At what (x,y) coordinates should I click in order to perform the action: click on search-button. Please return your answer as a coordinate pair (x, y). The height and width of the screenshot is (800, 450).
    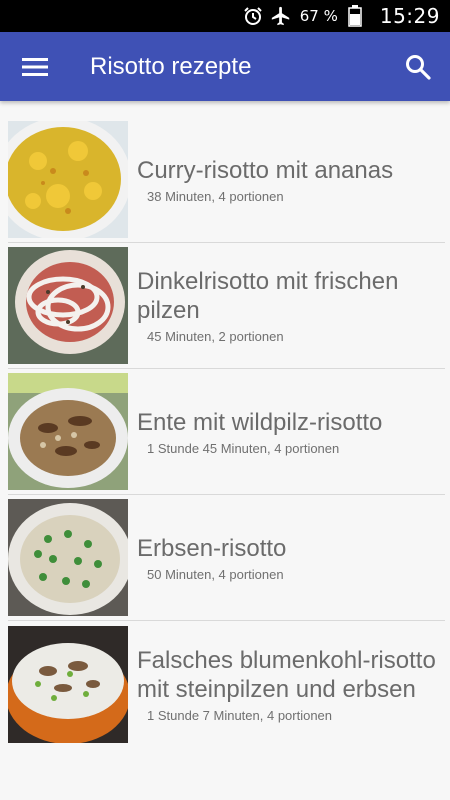
    Looking at the image, I should click on (418, 67).